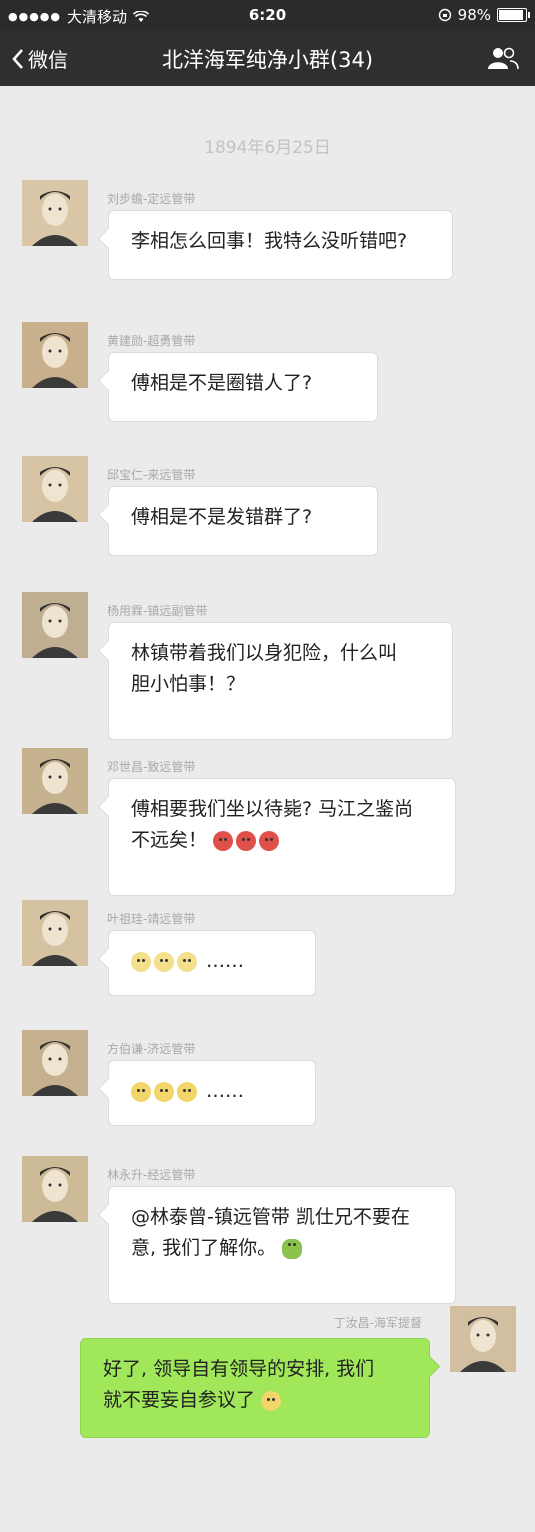 The height and width of the screenshot is (1532, 535). Describe the element at coordinates (267, 148) in the screenshot. I see `date-divider: 1894年6月25日` at that location.